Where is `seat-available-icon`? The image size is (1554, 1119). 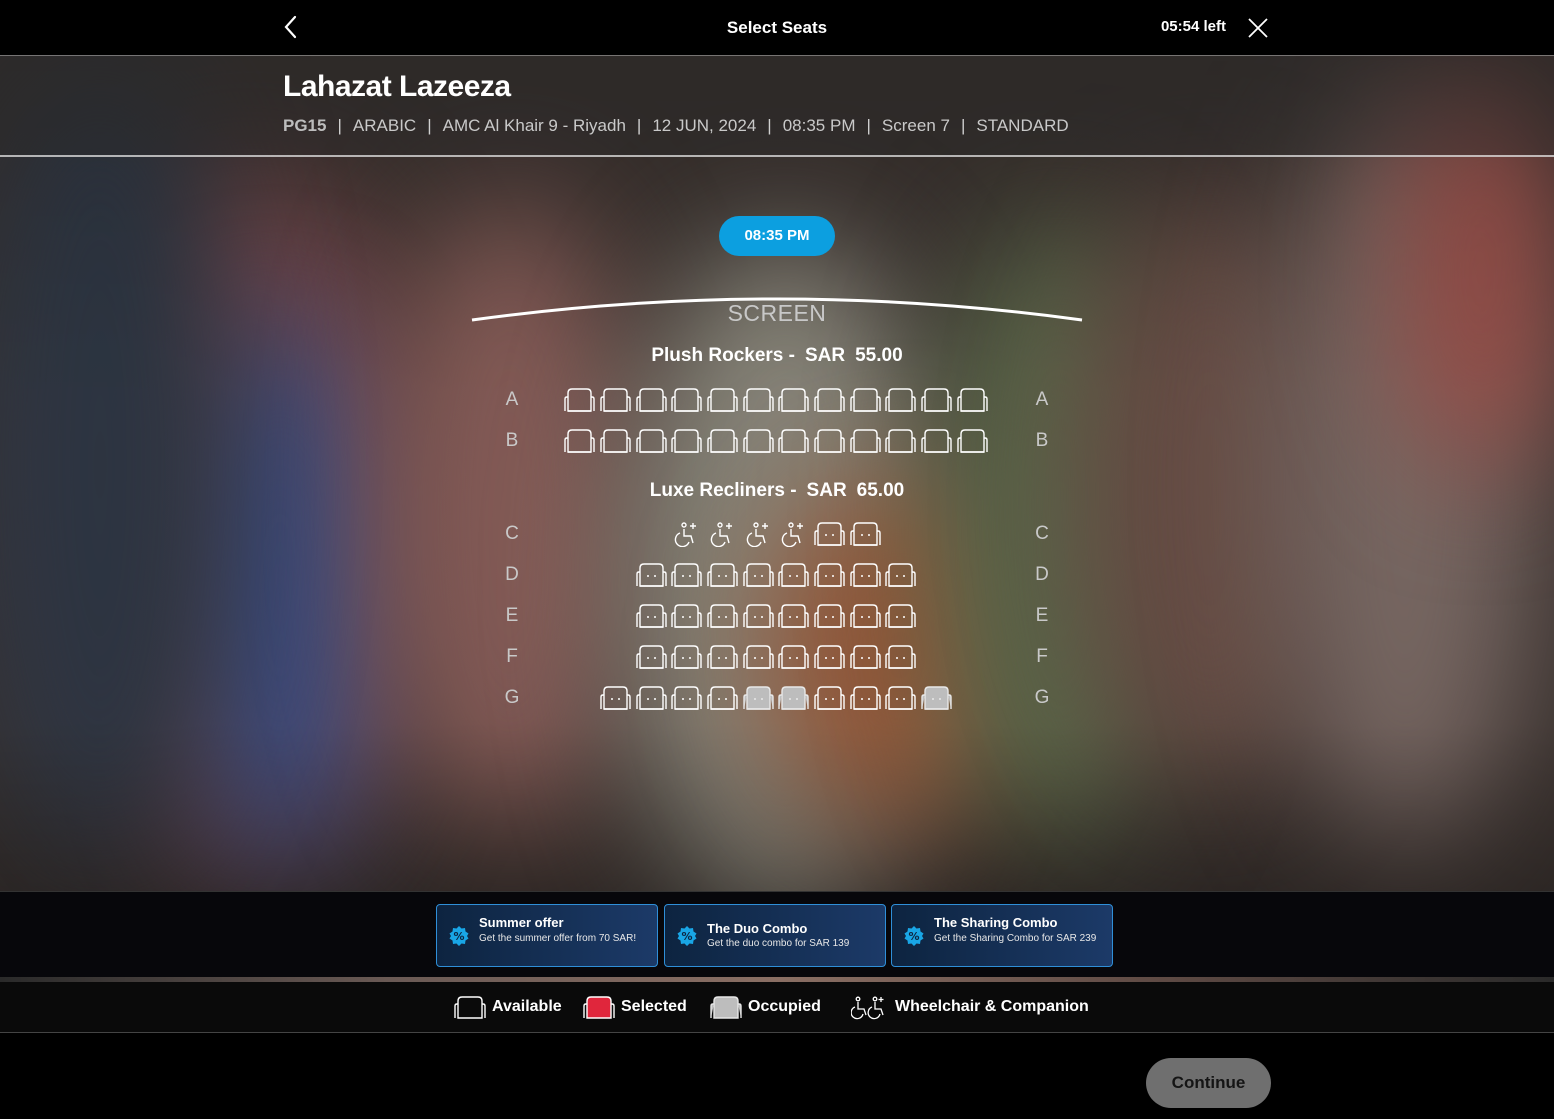
seat-available-icon is located at coordinates (470, 1007).